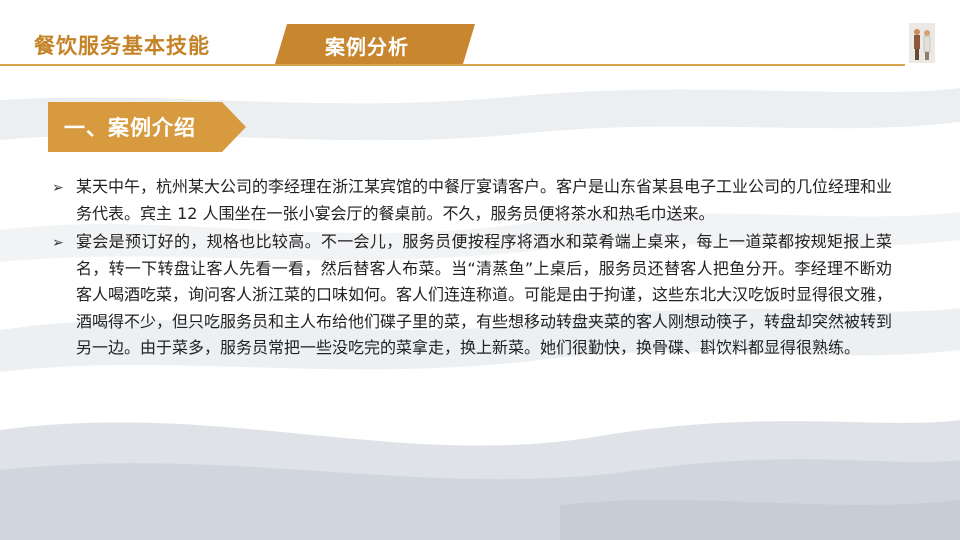 This screenshot has width=960, height=540. What do you see at coordinates (122, 46) in the screenshot?
I see `course-title: 餐饮服务基本技能` at bounding box center [122, 46].